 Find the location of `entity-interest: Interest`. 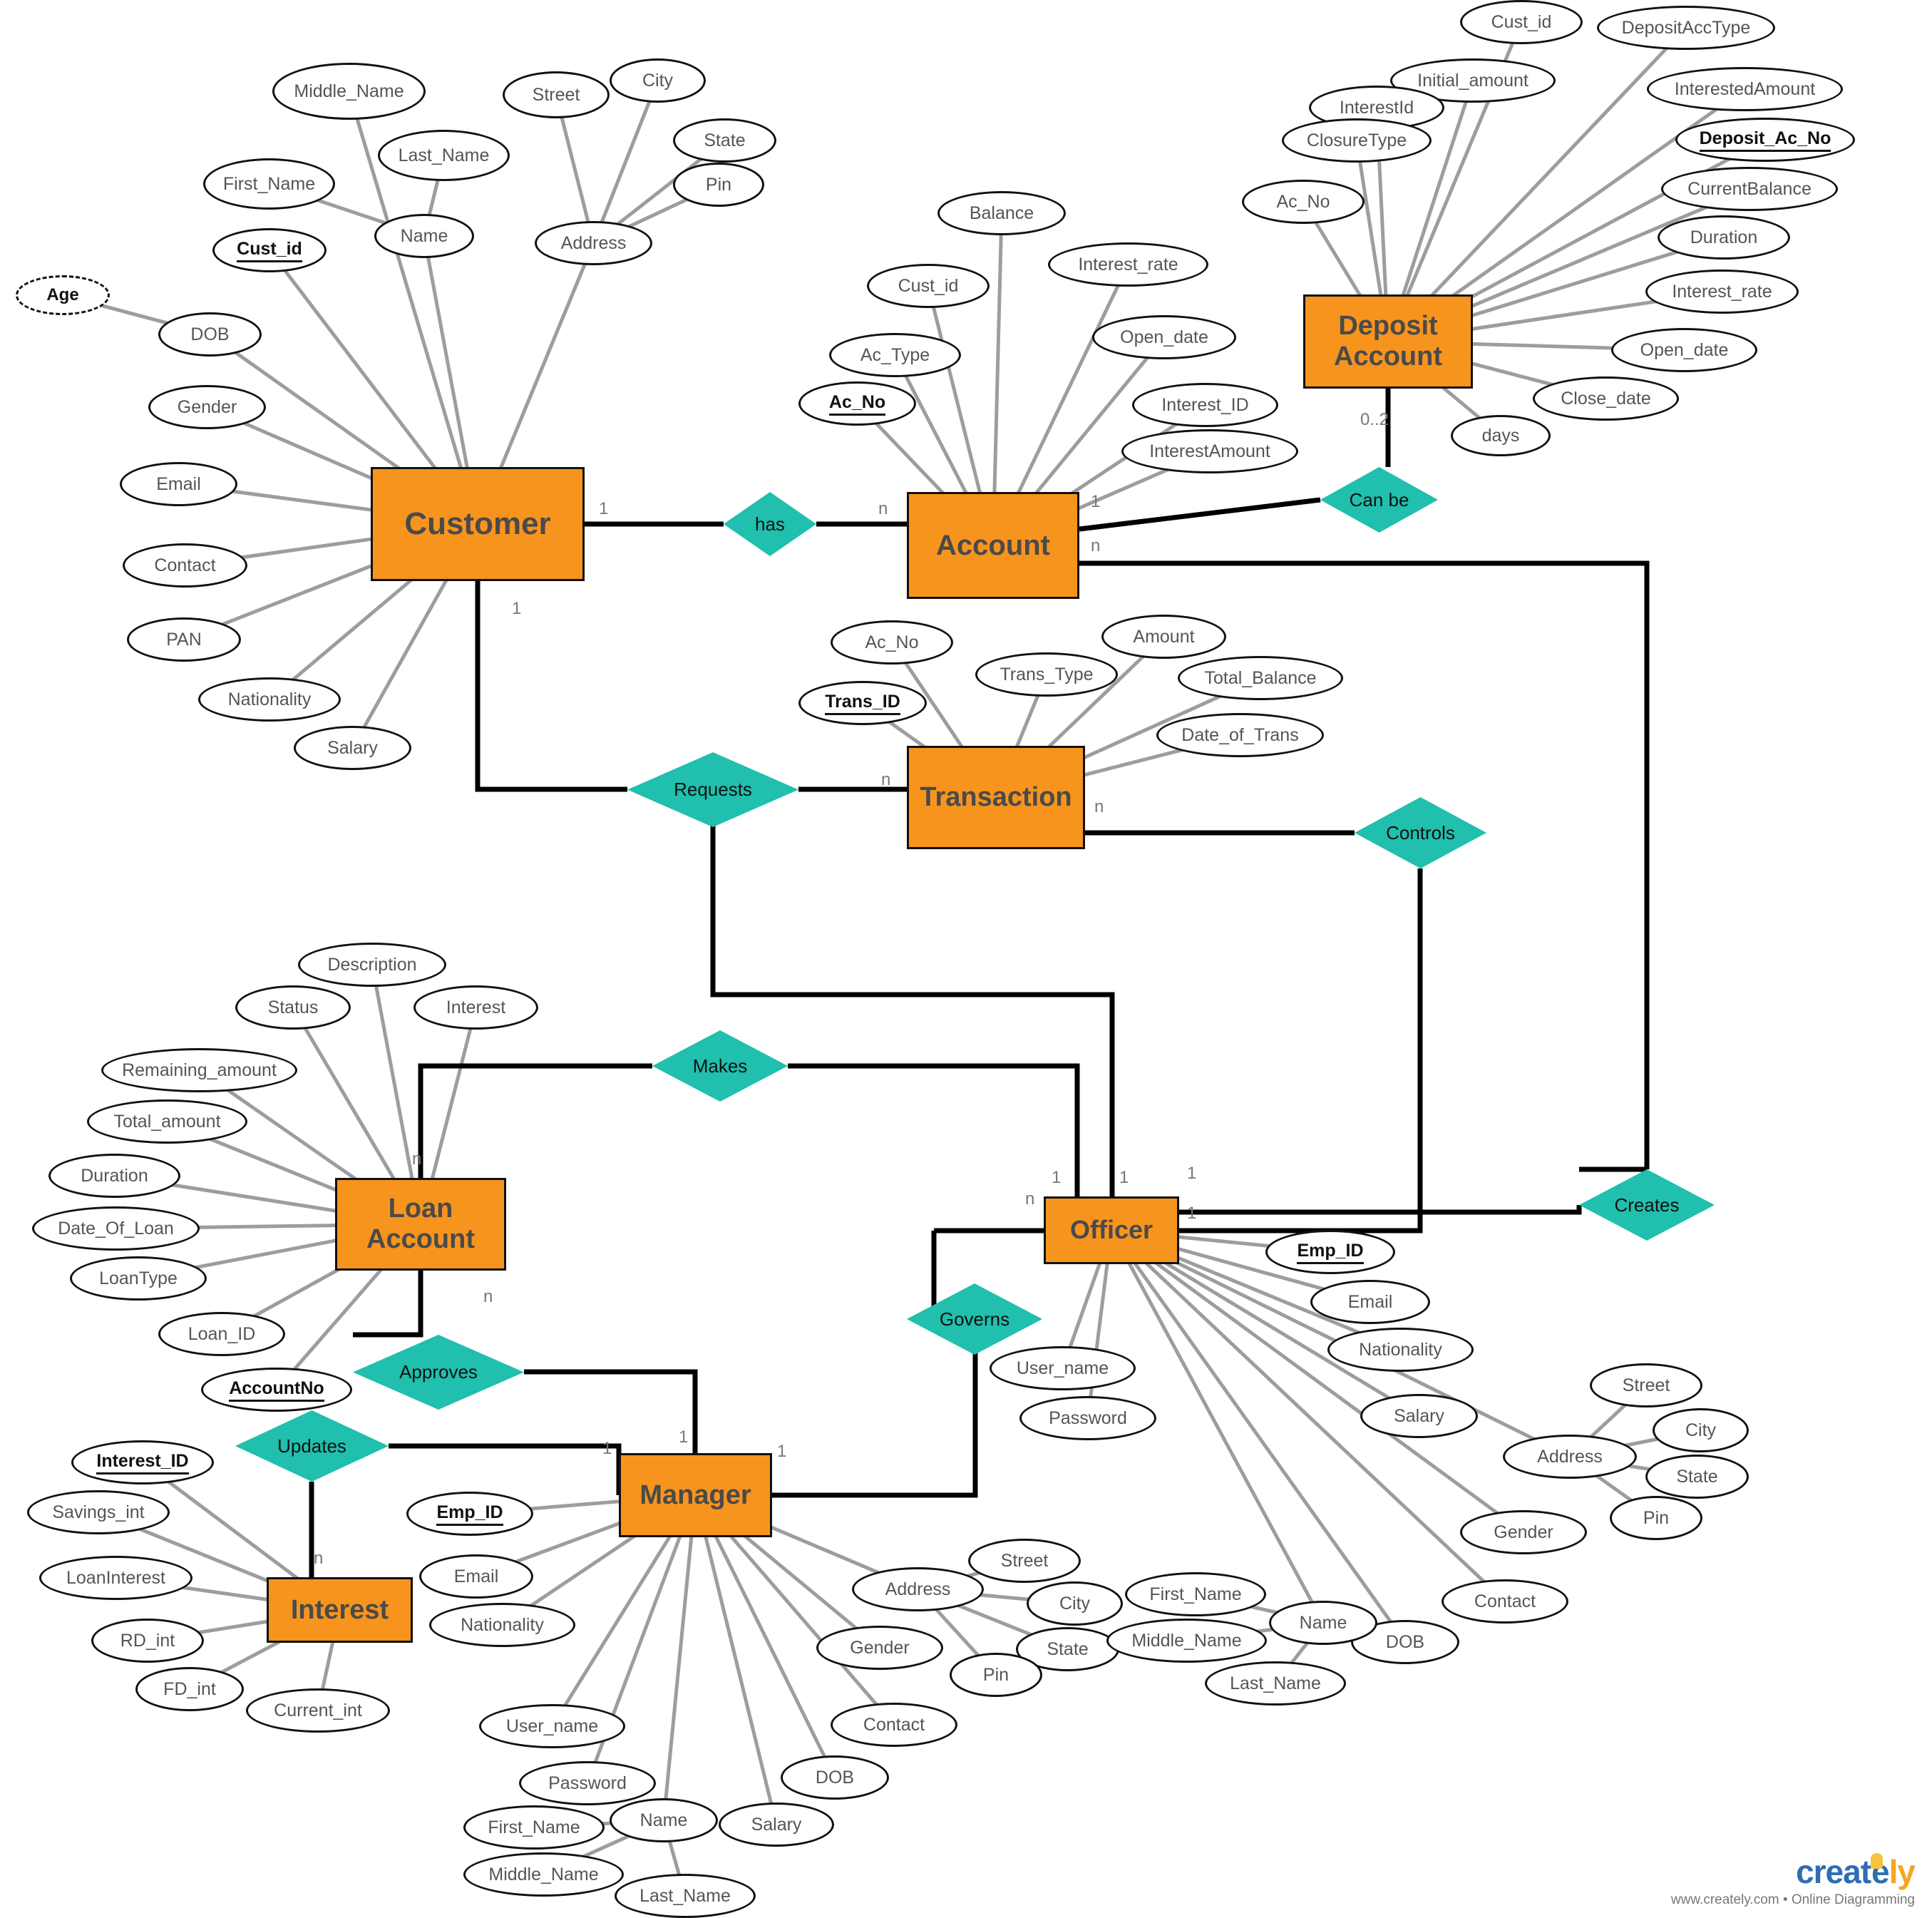

entity-interest: Interest is located at coordinates (340, 1610).